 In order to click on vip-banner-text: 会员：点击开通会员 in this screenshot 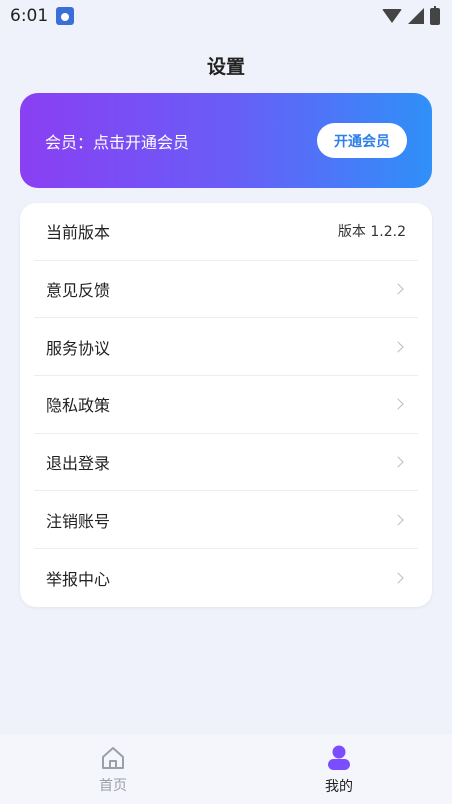, I will do `click(117, 142)`.